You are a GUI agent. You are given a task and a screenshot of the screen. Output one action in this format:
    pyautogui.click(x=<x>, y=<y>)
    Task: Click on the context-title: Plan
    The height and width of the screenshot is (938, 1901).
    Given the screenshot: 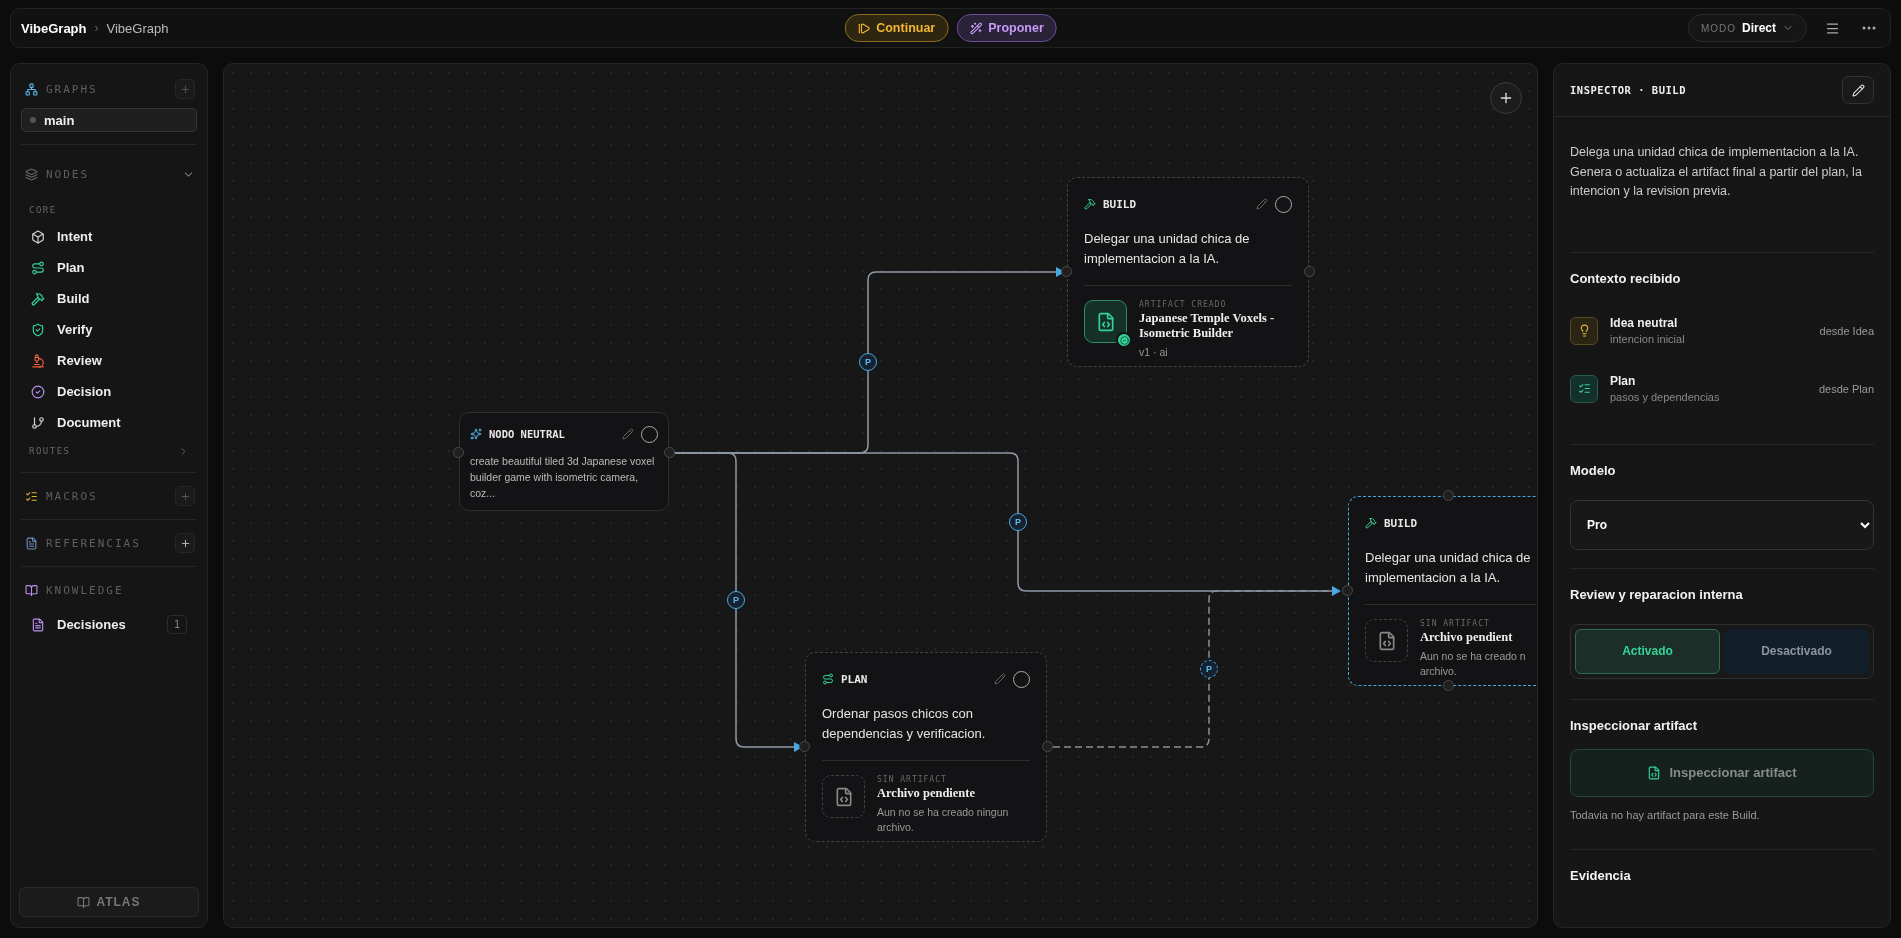 What is the action you would take?
    pyautogui.click(x=1623, y=381)
    